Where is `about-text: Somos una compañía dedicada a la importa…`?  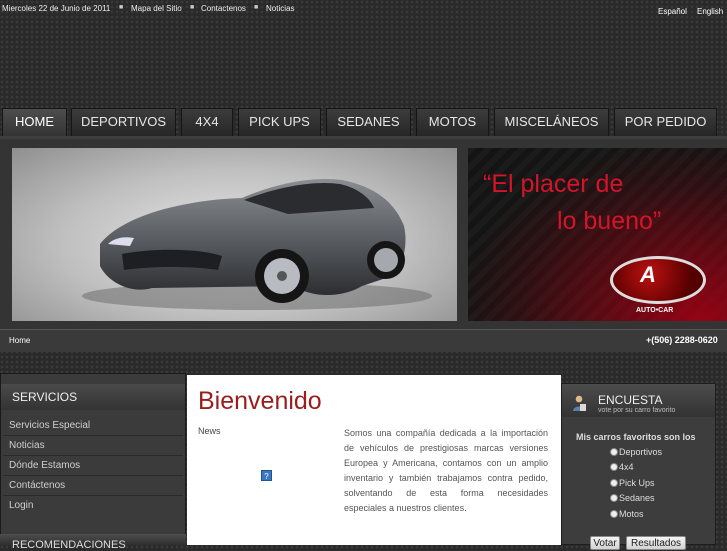
about-text: Somos una compañía dedicada a la importa… is located at coordinates (446, 470).